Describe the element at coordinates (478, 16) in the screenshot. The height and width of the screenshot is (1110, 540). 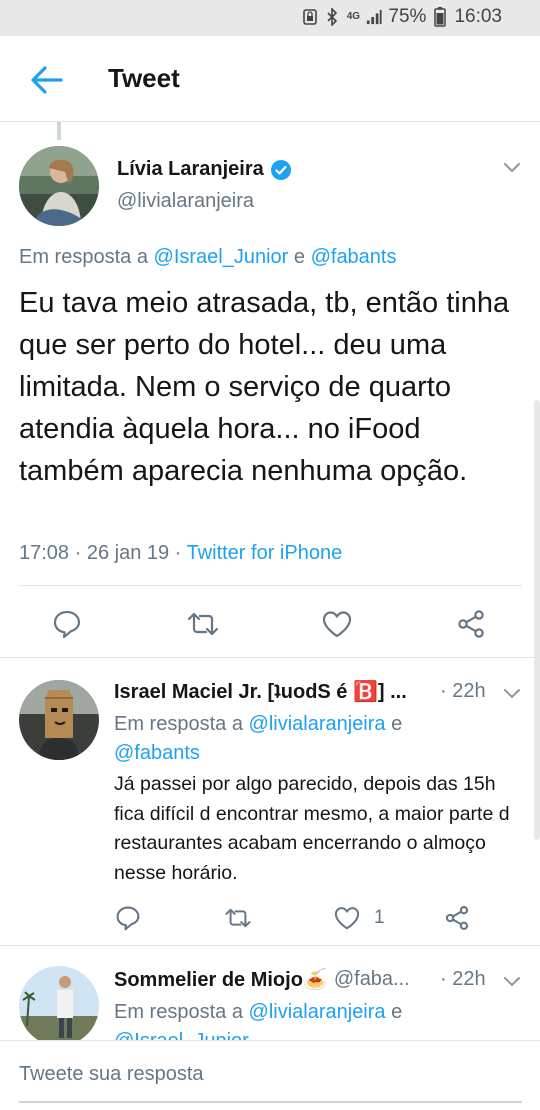
I see `status-time: 16:03` at that location.